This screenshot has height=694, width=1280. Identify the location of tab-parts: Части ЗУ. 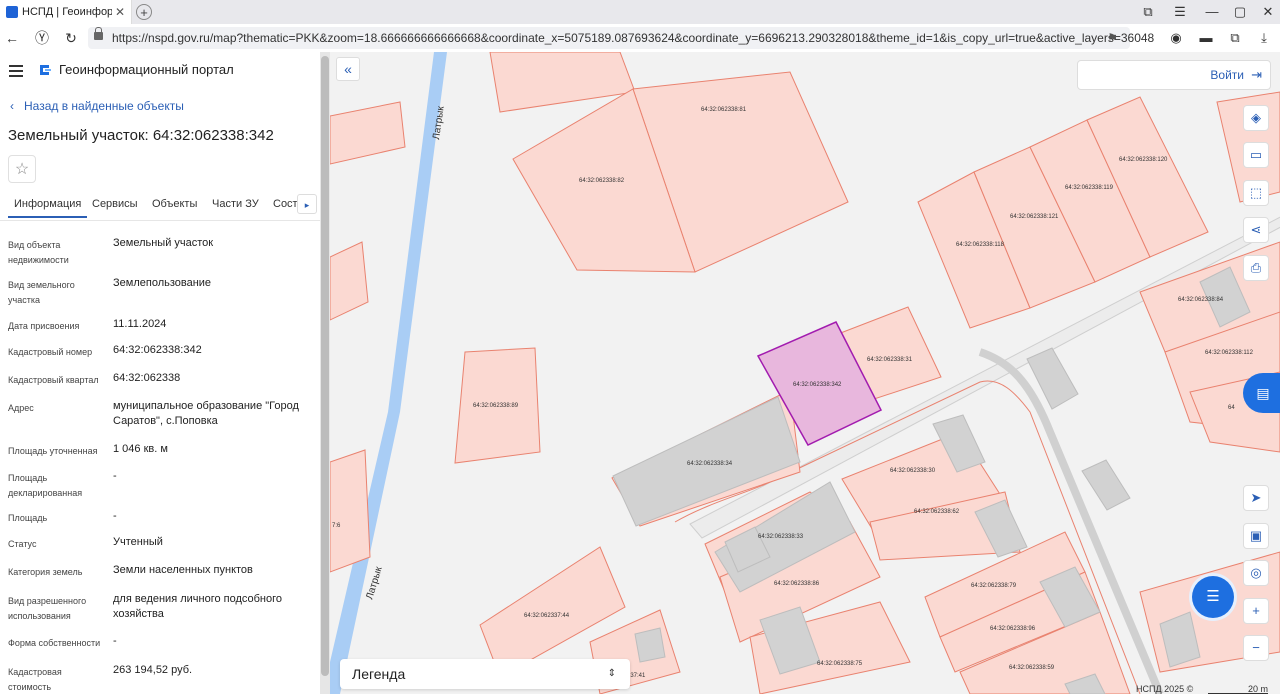
(235, 204).